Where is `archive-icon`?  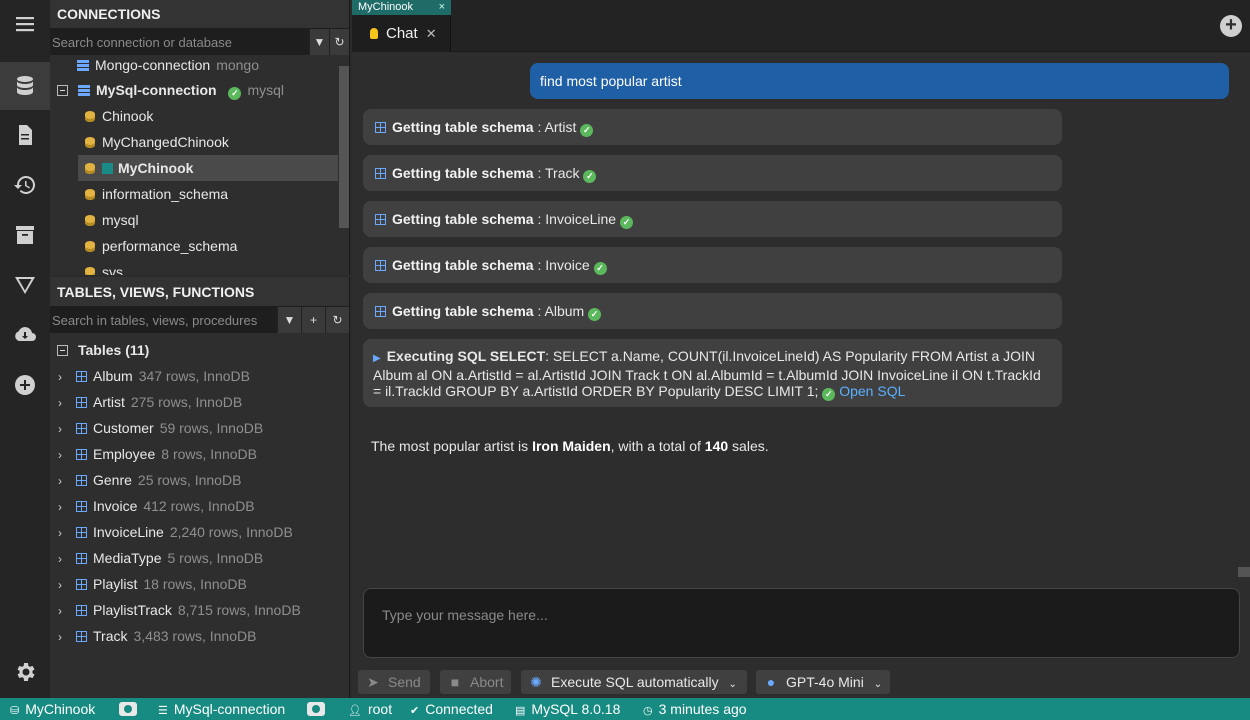 archive-icon is located at coordinates (25, 235).